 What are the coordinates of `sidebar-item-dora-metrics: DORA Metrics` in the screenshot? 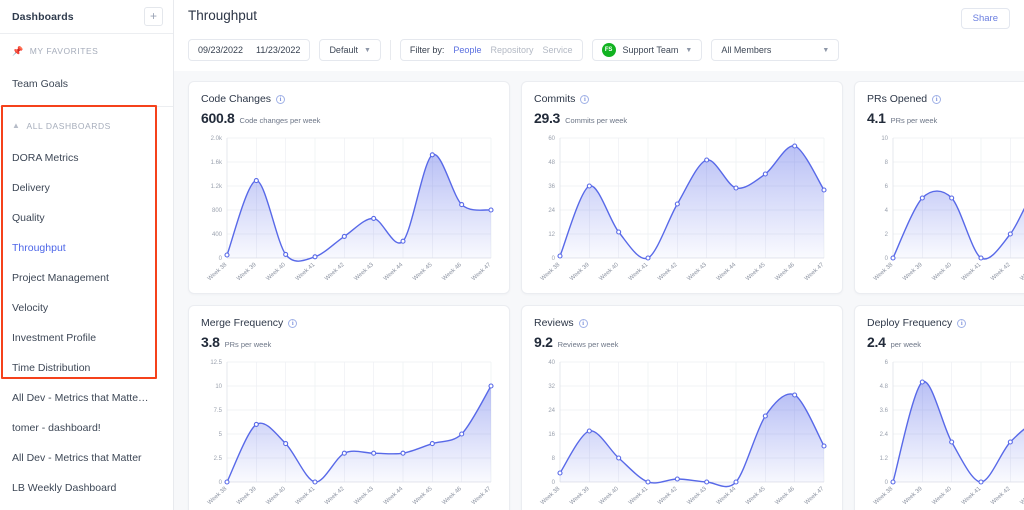 It's located at (86, 158).